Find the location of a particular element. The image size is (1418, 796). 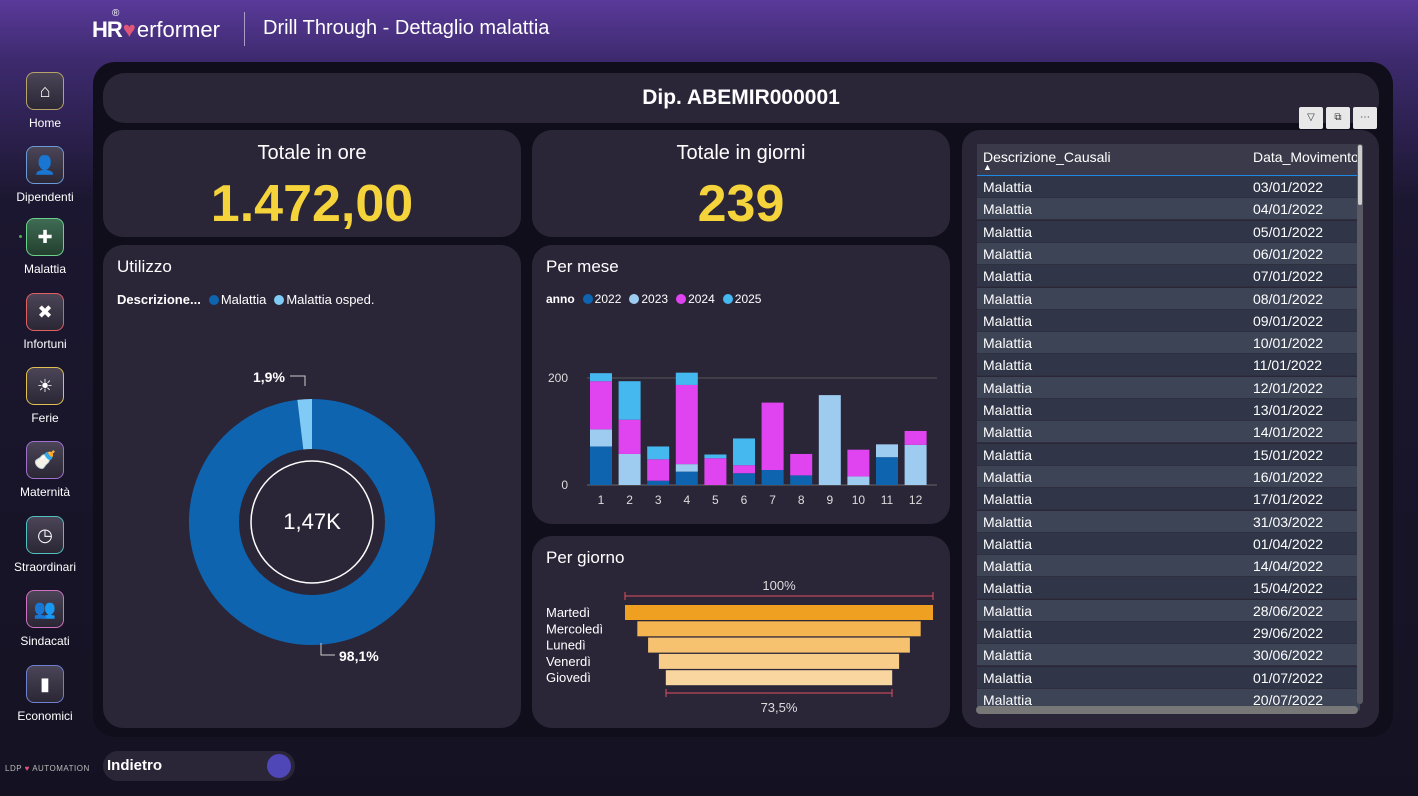

bar-2-2023 is located at coordinates (629, 469).